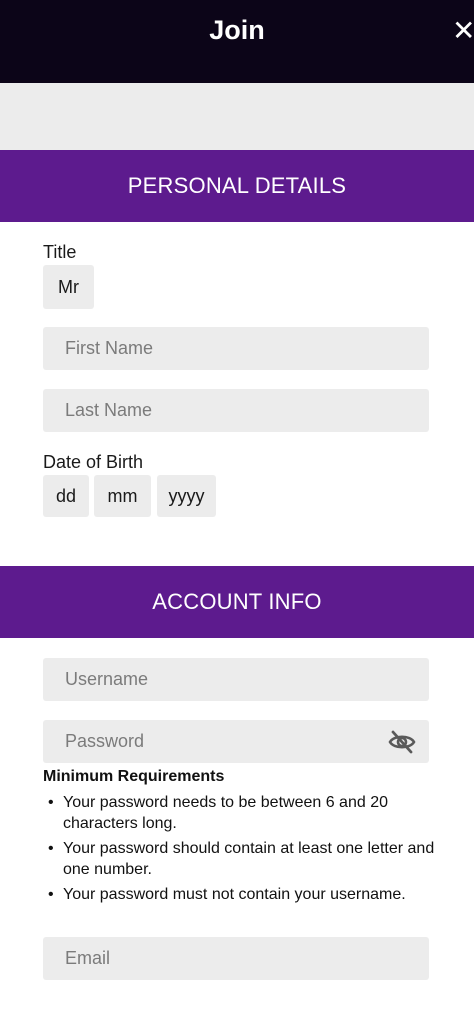 The image size is (474, 1024). I want to click on dob-label: Date of Birth, so click(93, 462).